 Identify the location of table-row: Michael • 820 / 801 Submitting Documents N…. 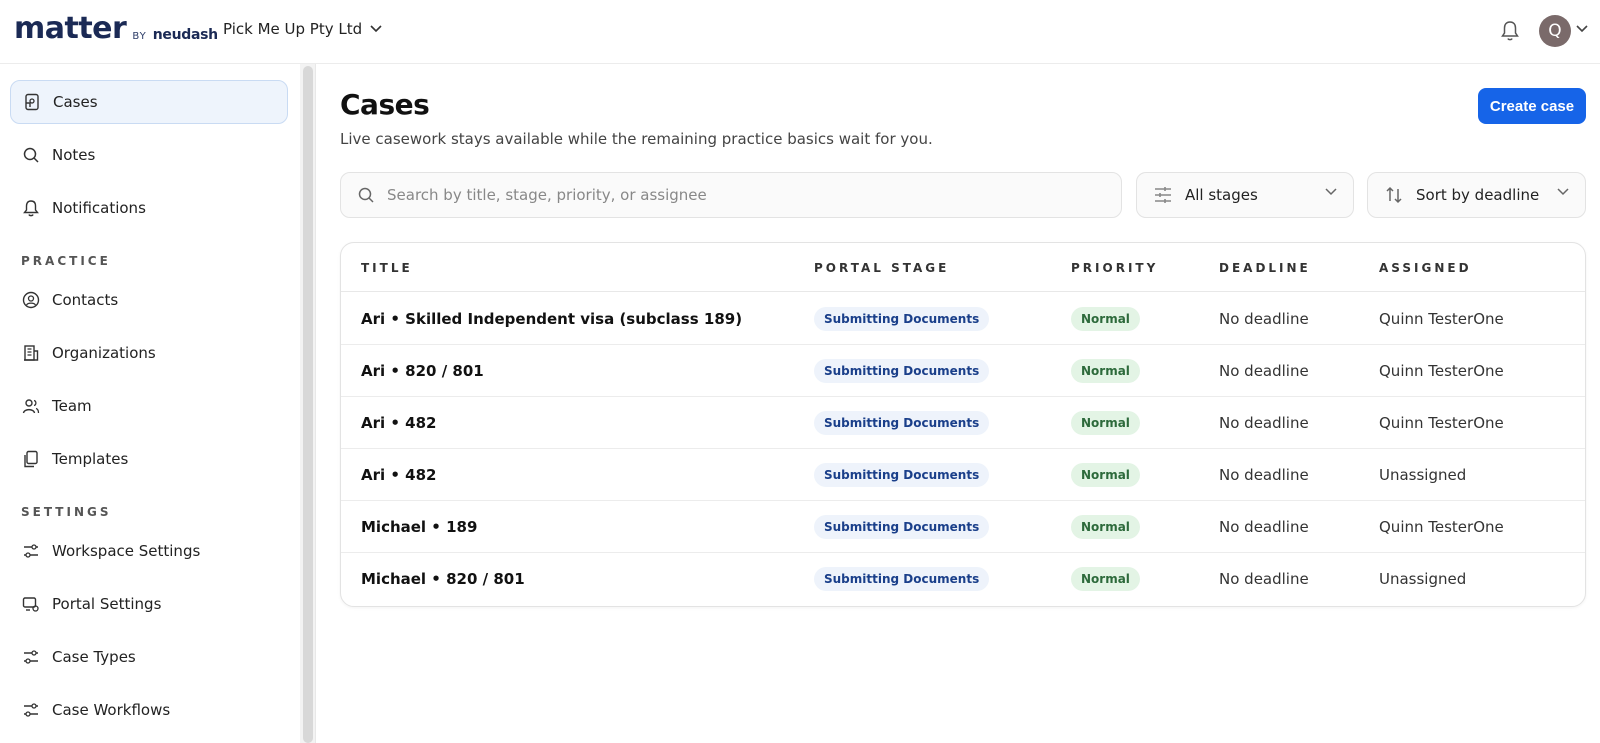
(963, 578).